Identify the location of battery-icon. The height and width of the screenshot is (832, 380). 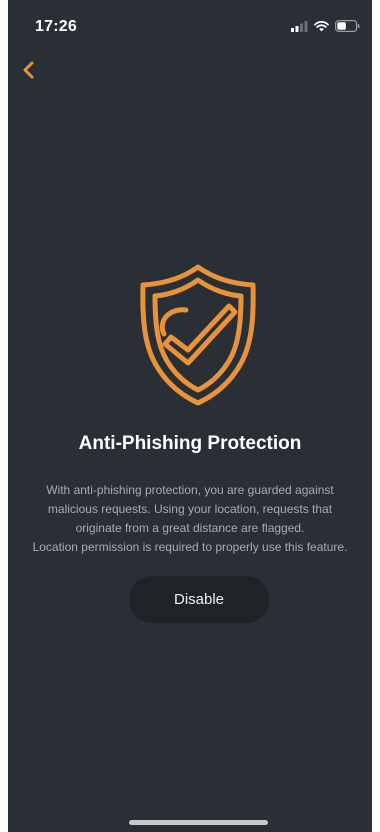
(347, 26).